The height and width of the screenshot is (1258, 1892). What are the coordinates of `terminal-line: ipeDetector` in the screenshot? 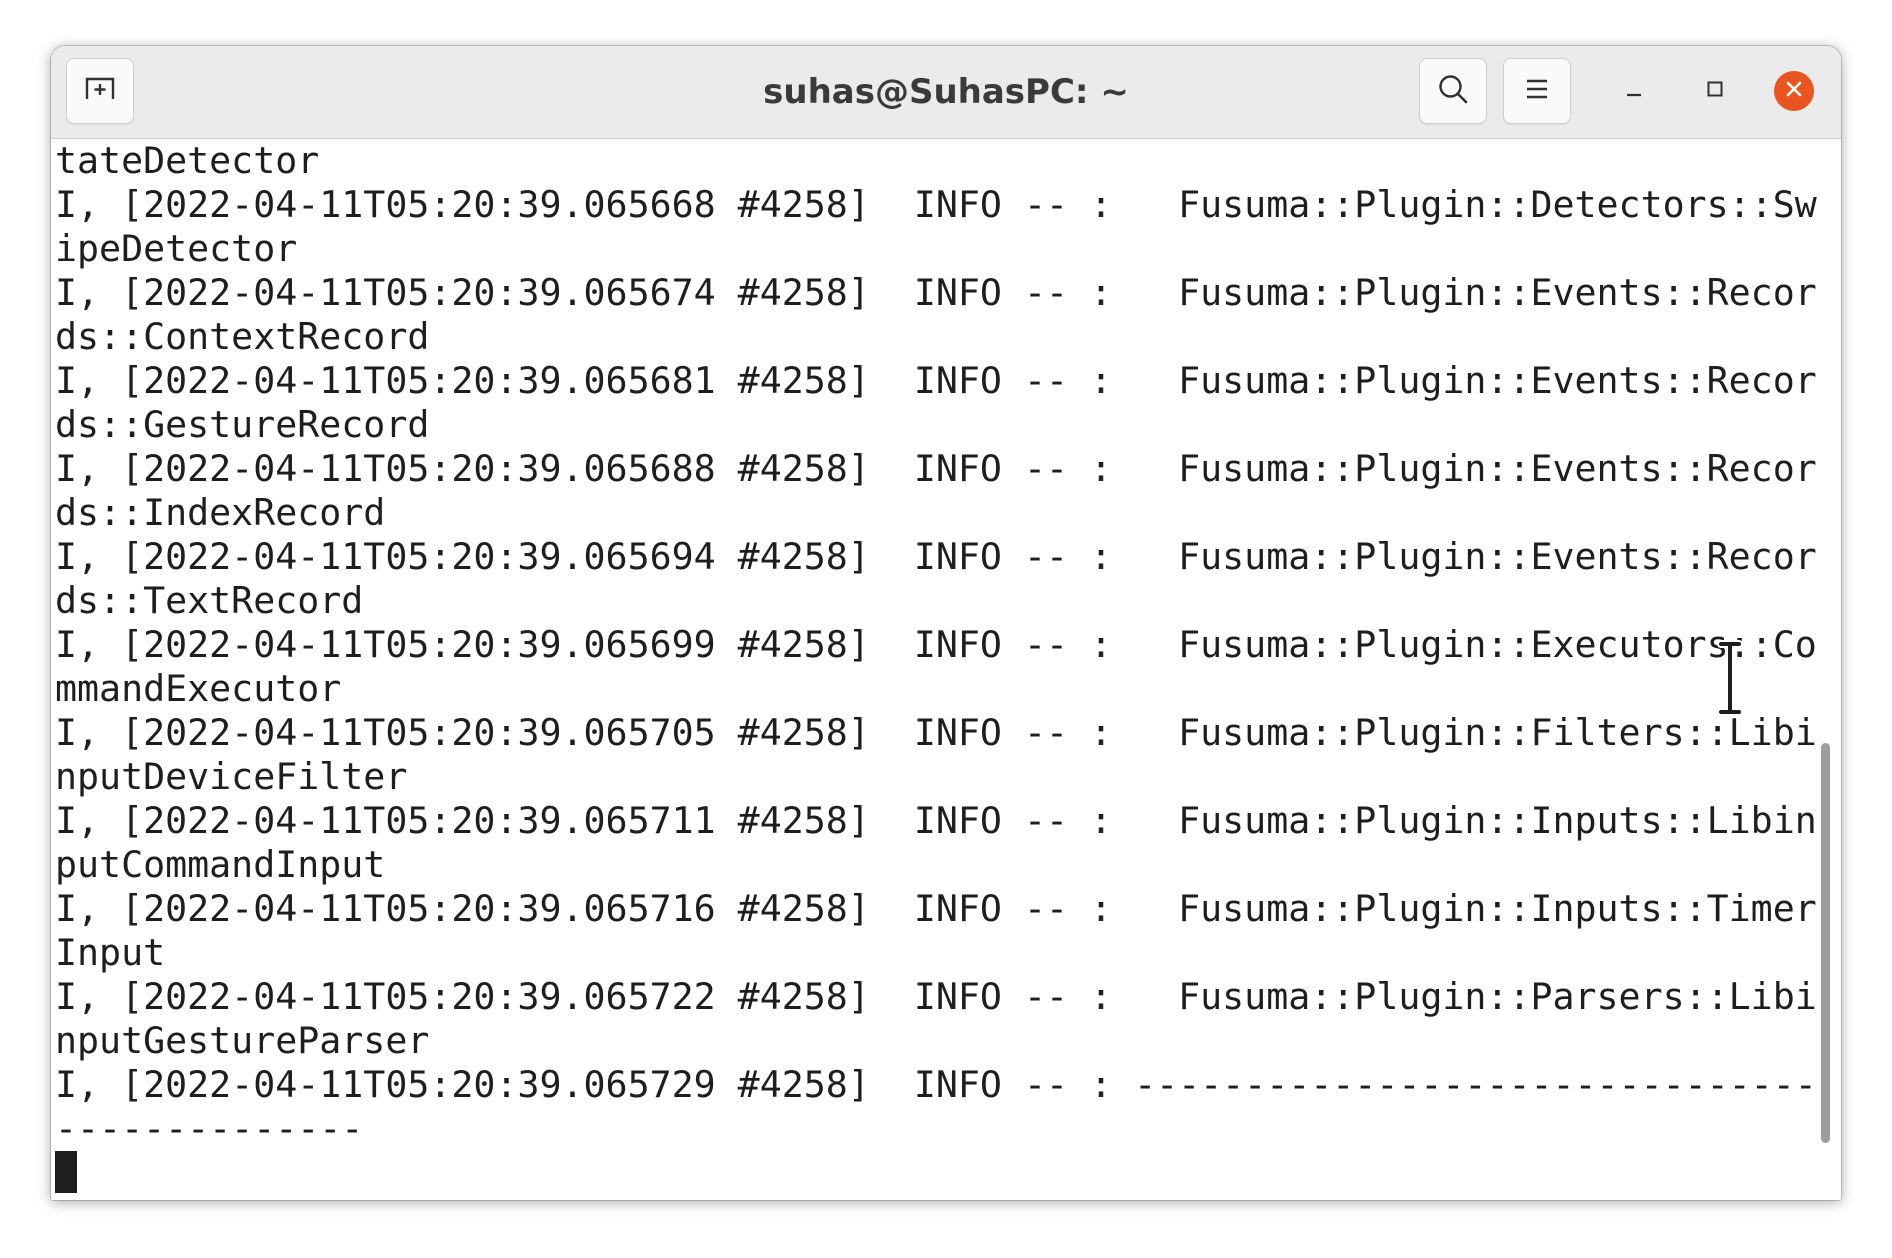 It's located at (176, 248).